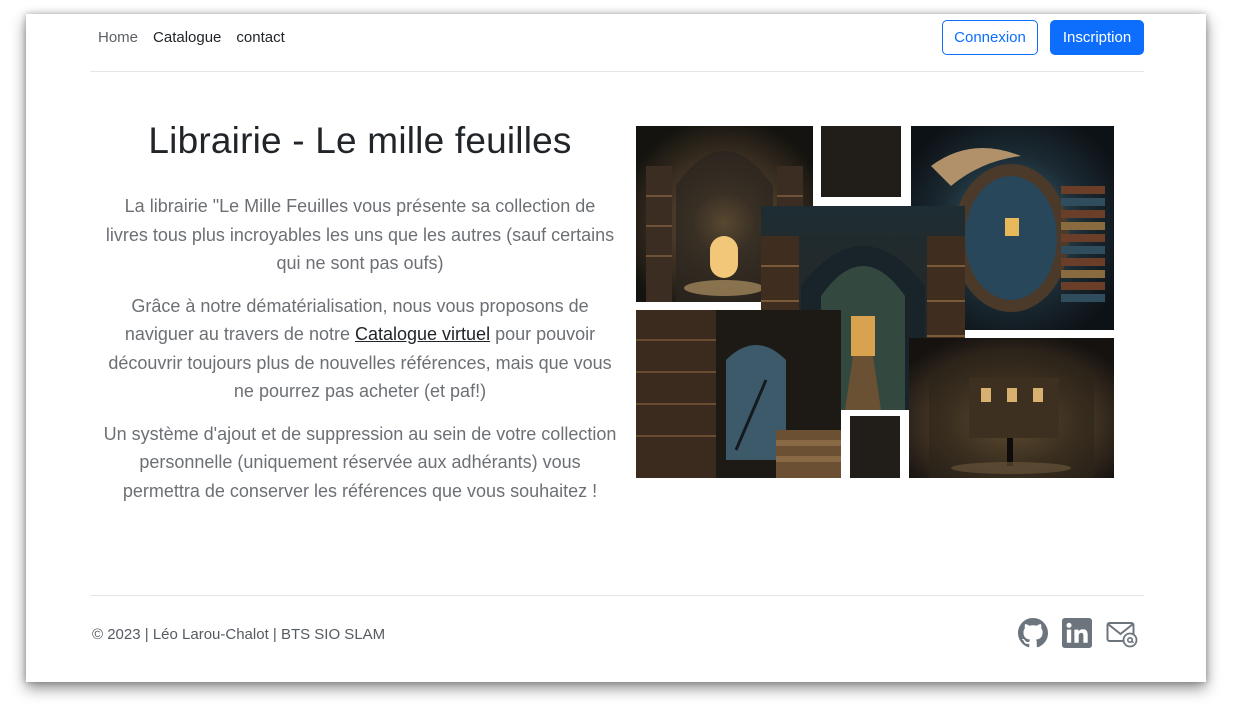 The image size is (1234, 714). What do you see at coordinates (1097, 37) in the screenshot?
I see `signup-button: Inscription` at bounding box center [1097, 37].